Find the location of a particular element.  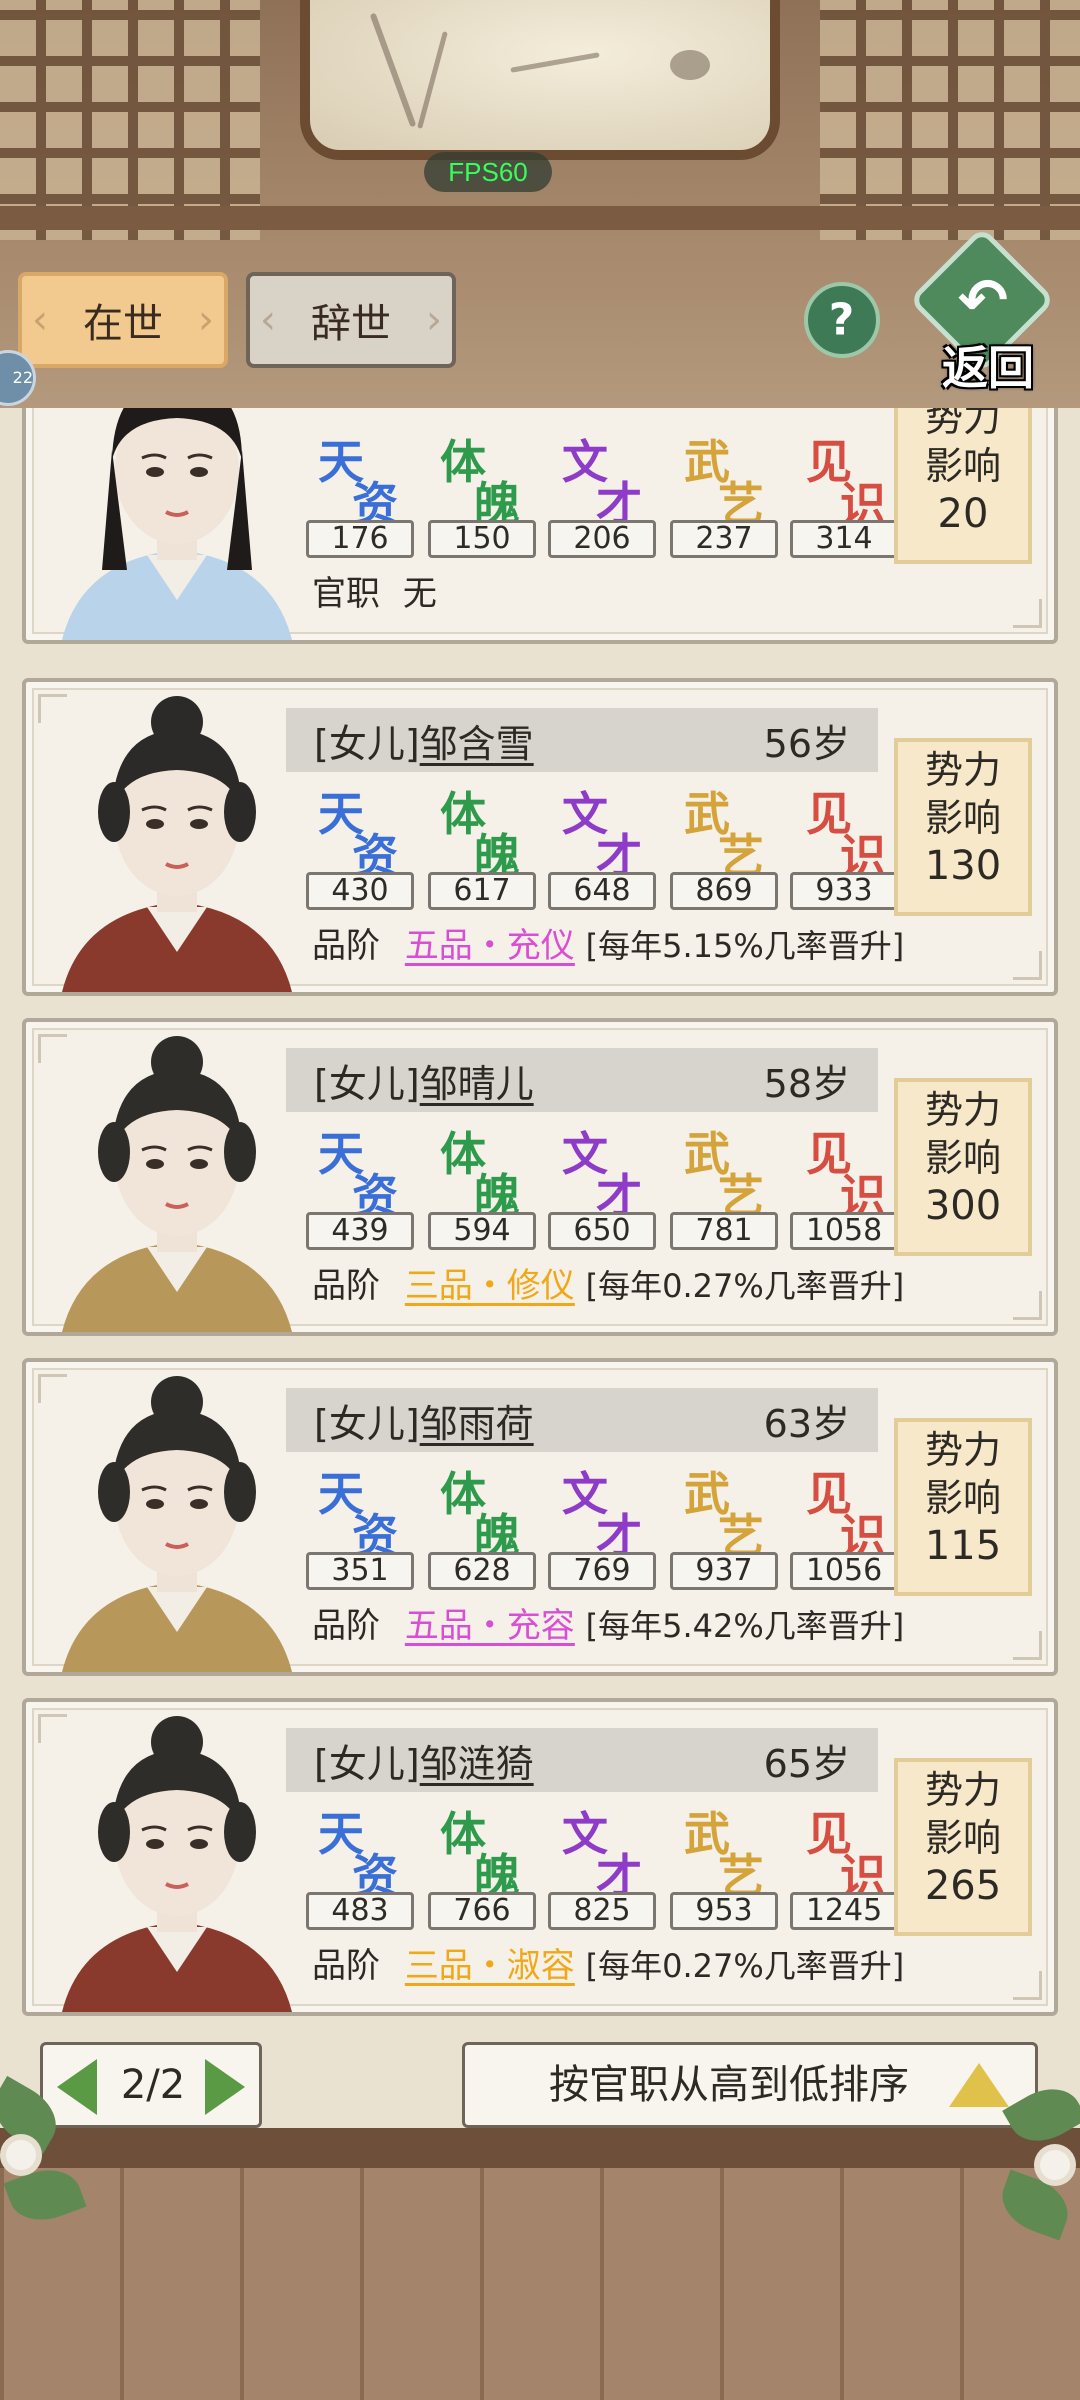

next-page-icon is located at coordinates (225, 2087).